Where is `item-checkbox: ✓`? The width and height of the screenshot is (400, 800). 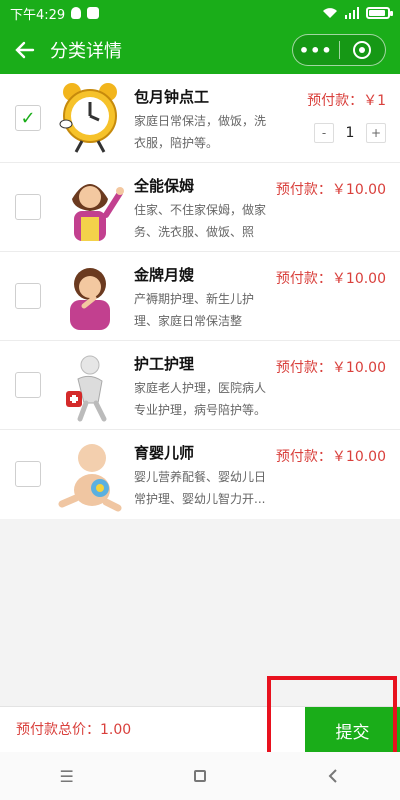 item-checkbox: ✓ is located at coordinates (28, 118).